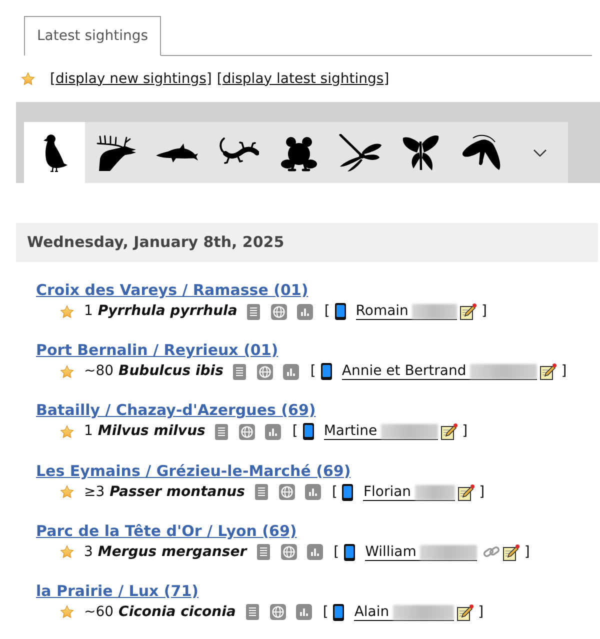 The height and width of the screenshot is (639, 600). I want to click on species-name: Bubulcus ibis, so click(171, 372).